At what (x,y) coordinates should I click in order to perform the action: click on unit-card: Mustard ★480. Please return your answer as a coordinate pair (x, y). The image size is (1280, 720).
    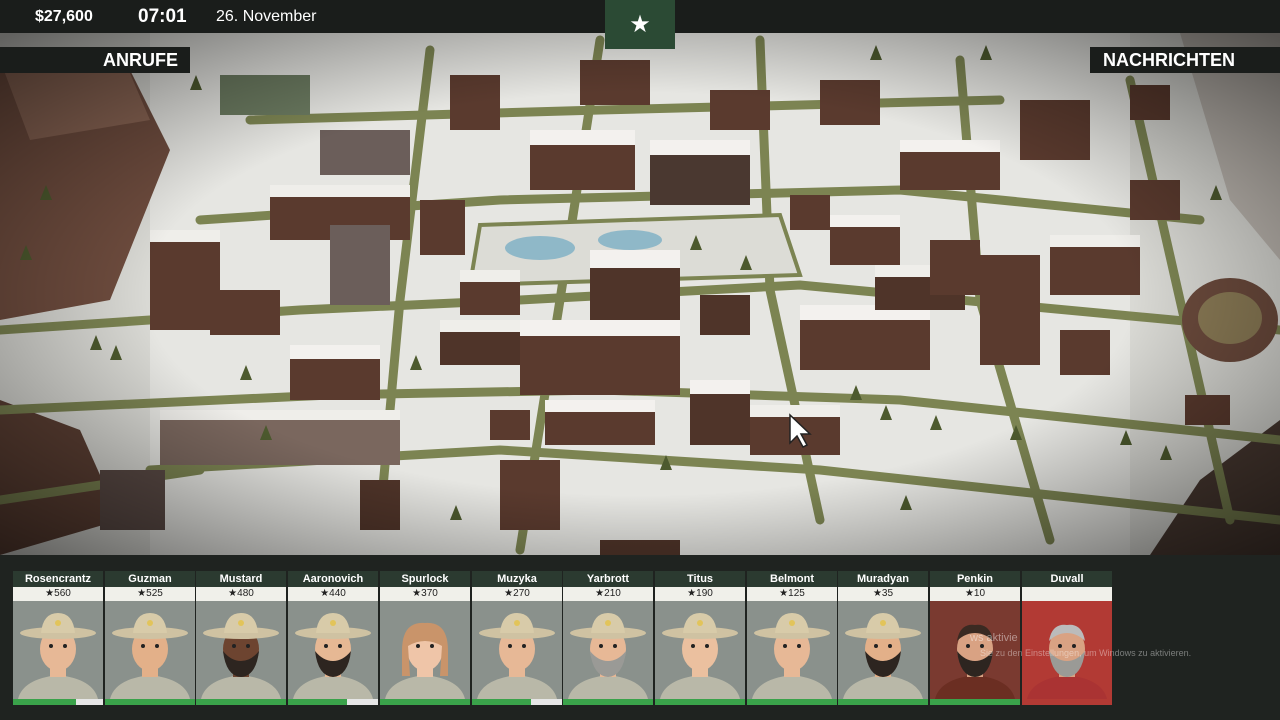
    Looking at the image, I should click on (241, 638).